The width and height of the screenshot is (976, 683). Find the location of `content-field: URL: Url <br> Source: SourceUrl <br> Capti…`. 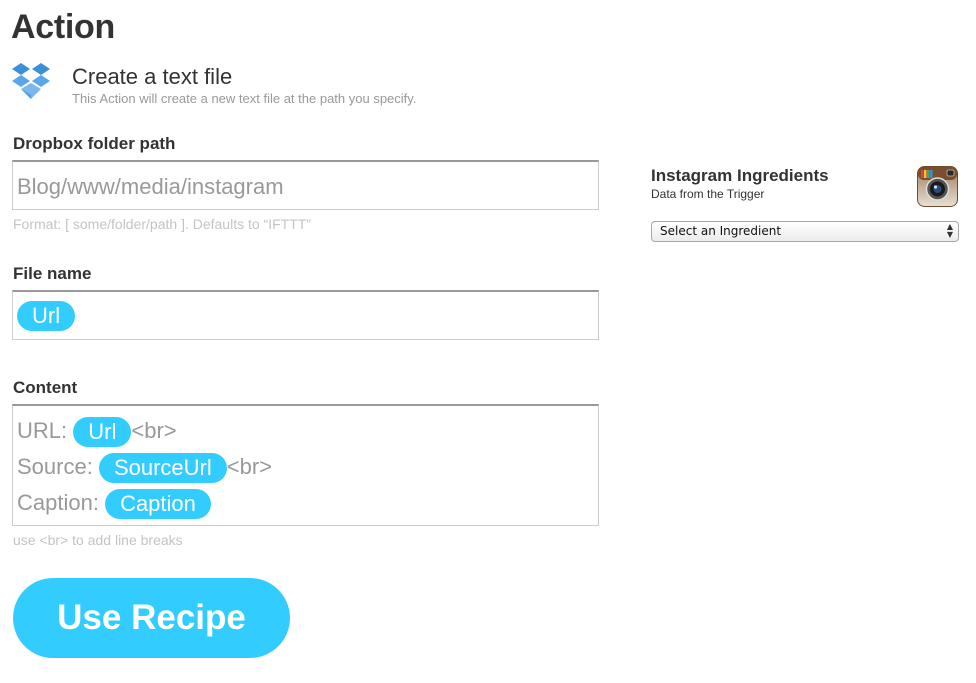

content-field: URL: Url <br> Source: SourceUrl <br> Capti… is located at coordinates (305, 465).